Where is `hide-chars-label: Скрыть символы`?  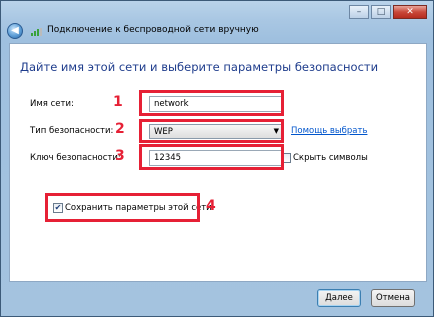 hide-chars-label: Скрыть символы is located at coordinates (330, 158).